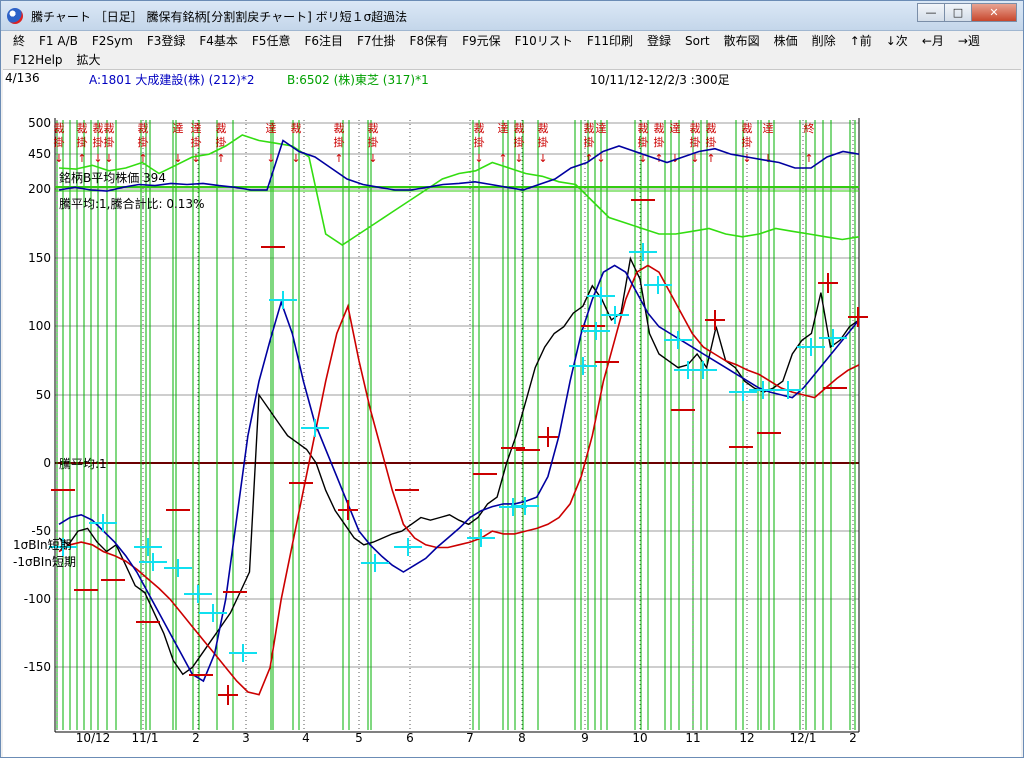  Describe the element at coordinates (429, 41) in the screenshot. I see `menu-item-1-8: F8保有` at that location.